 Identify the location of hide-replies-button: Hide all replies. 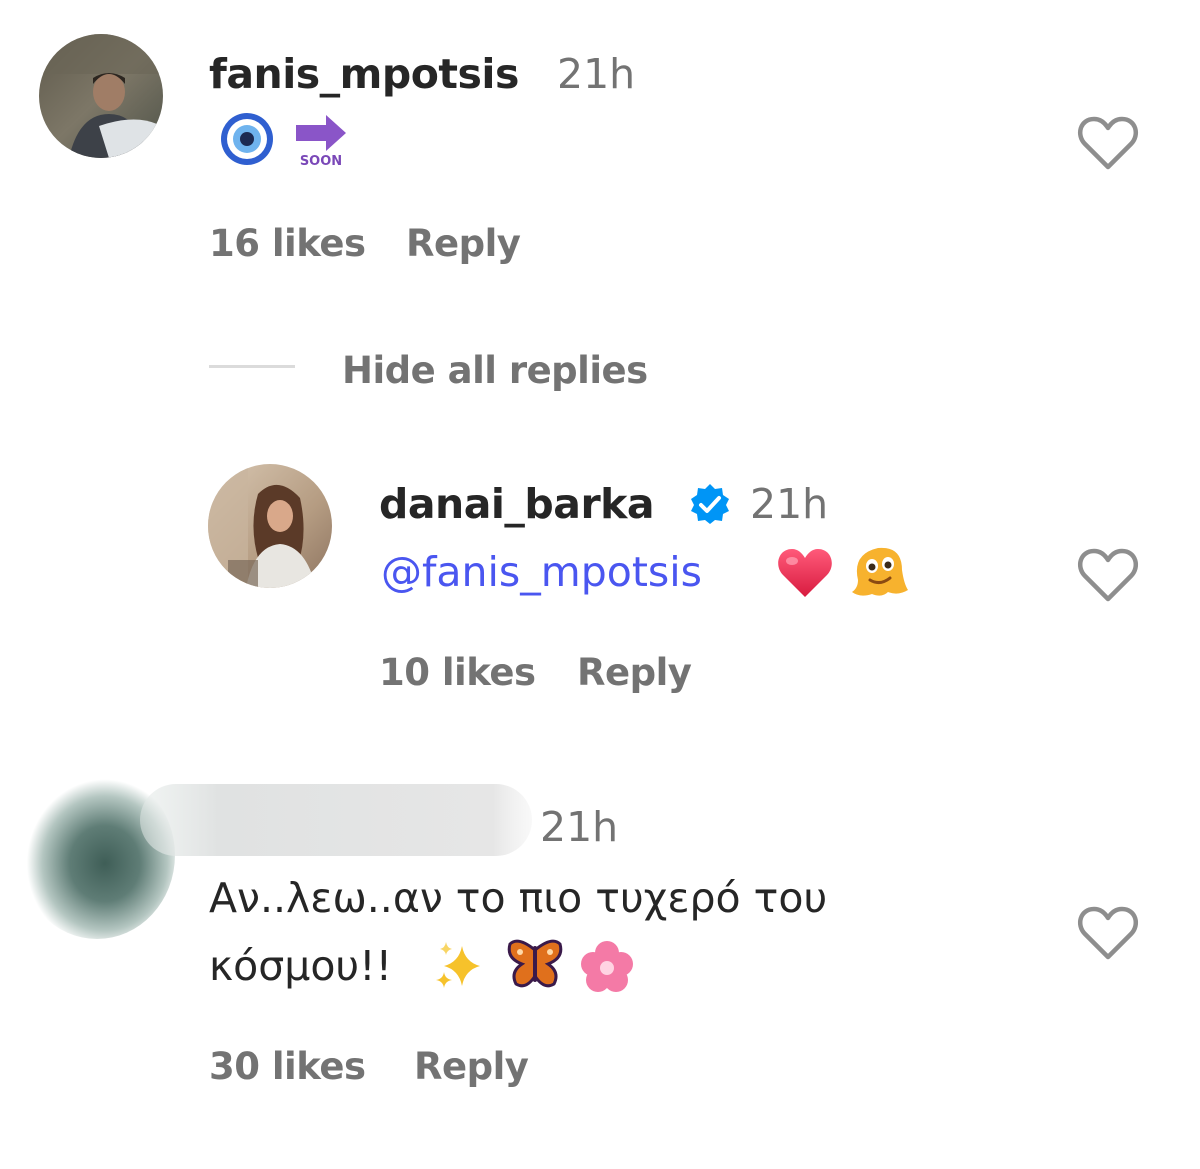
(495, 370).